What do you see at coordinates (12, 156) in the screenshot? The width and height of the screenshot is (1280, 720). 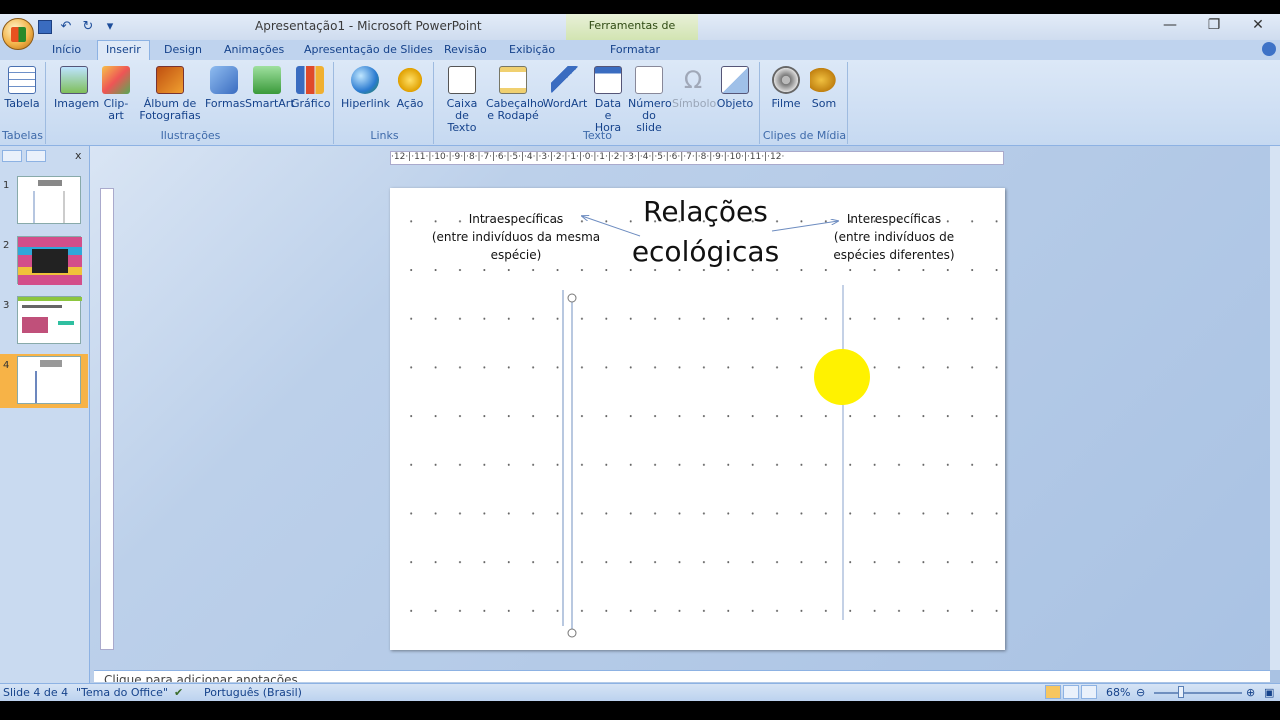 I see `slides-tab` at bounding box center [12, 156].